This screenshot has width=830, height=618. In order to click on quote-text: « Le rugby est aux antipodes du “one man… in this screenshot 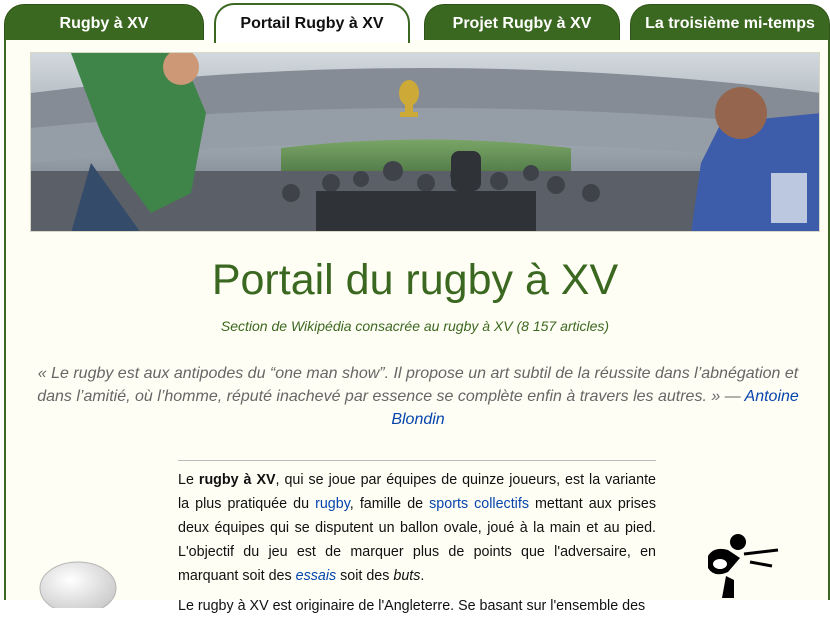, I will do `click(418, 385)`.